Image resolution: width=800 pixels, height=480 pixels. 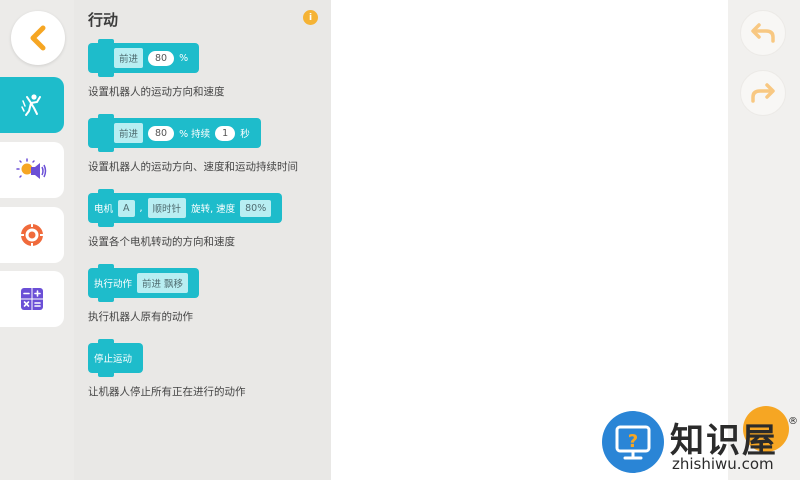 I want to click on question-monitor-icon: ?, so click(x=633, y=442).